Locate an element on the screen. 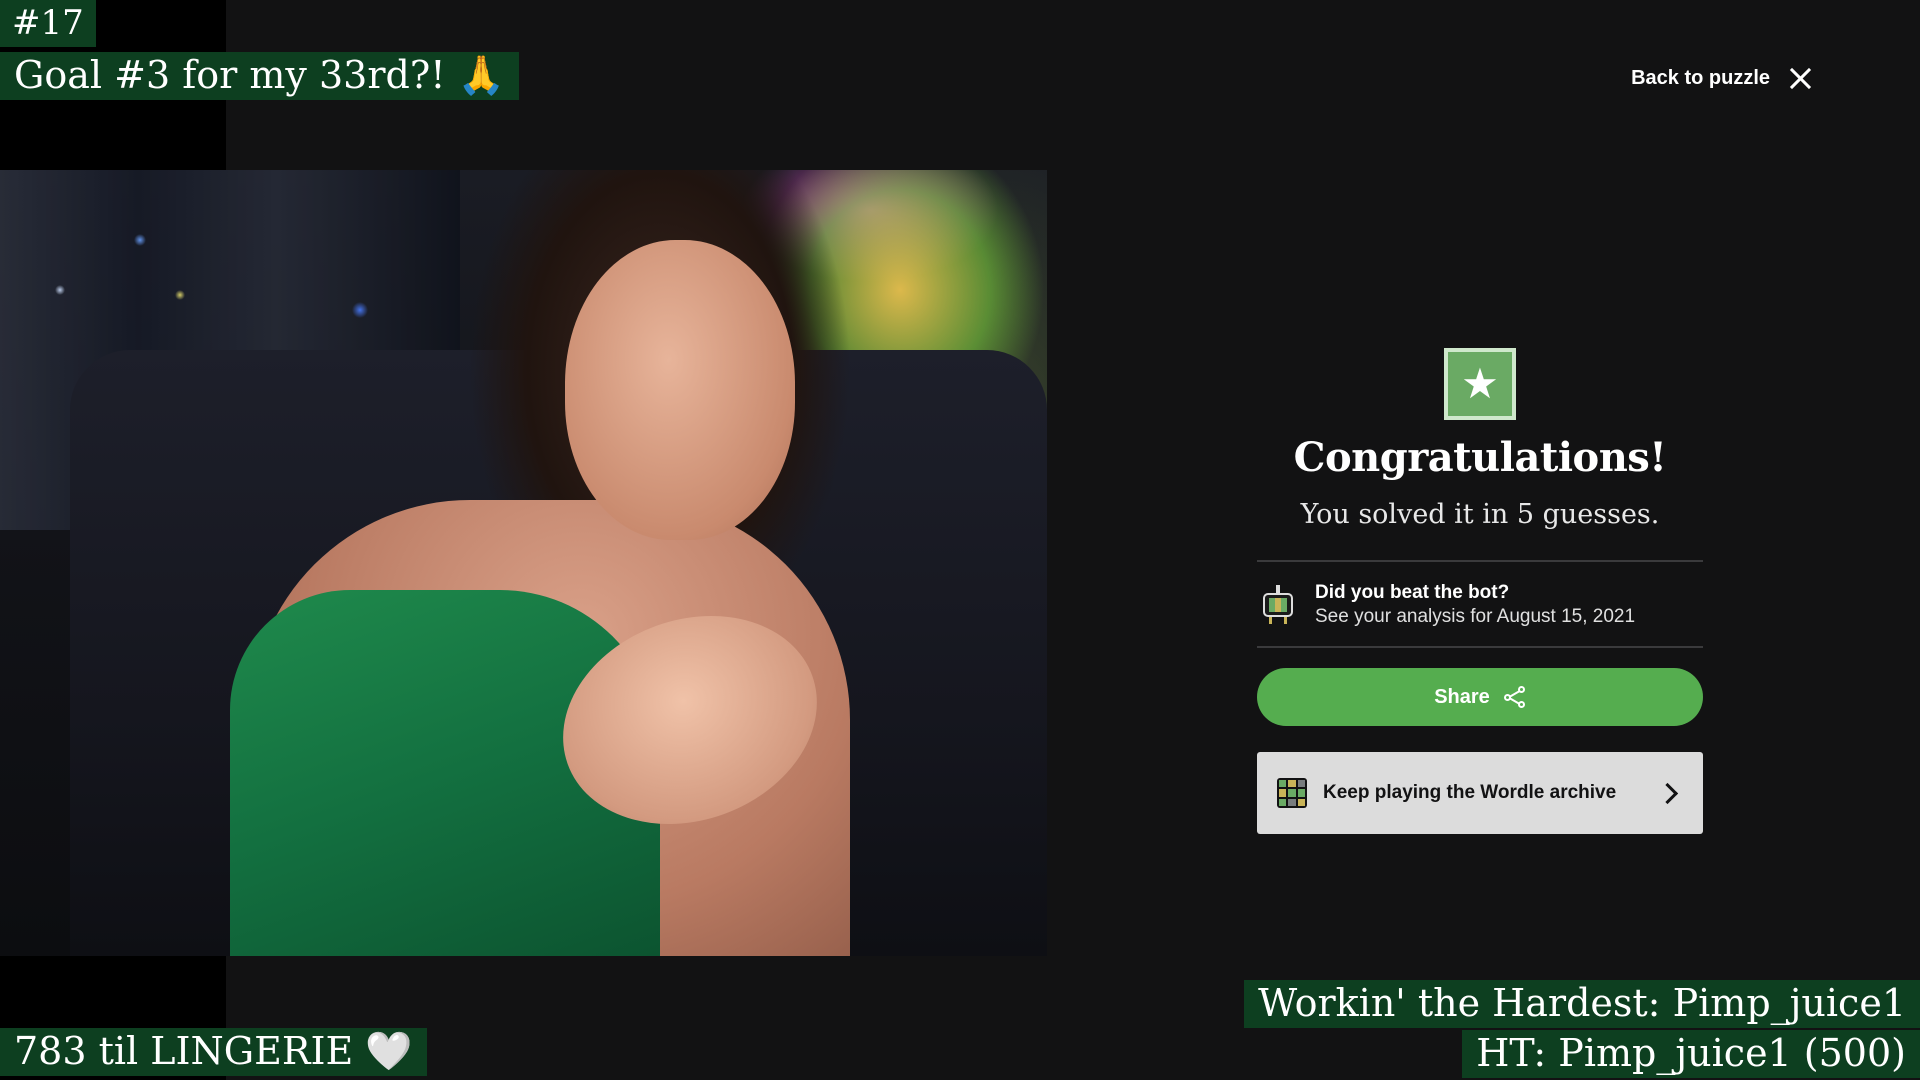 The height and width of the screenshot is (1080, 1920). wordle-archive-button: Keep playing the Wordle archive is located at coordinates (1480, 793).